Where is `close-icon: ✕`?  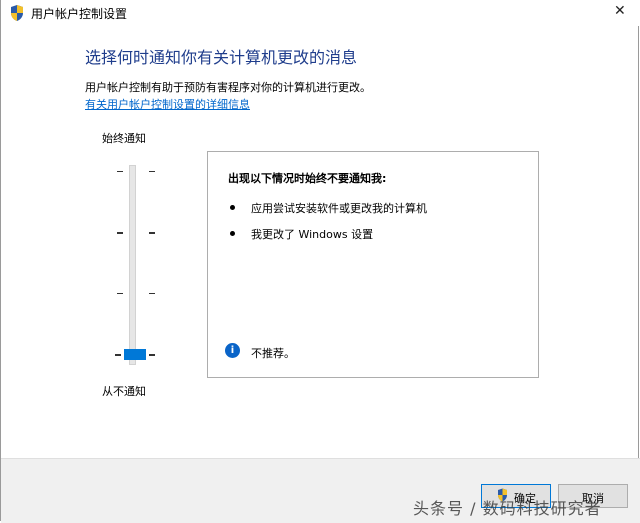 close-icon: ✕ is located at coordinates (620, 11).